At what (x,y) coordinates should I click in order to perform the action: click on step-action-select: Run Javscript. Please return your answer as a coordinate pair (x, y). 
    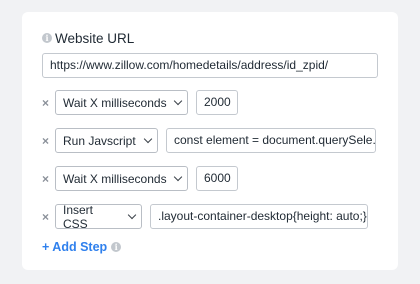
    Looking at the image, I should click on (106, 140).